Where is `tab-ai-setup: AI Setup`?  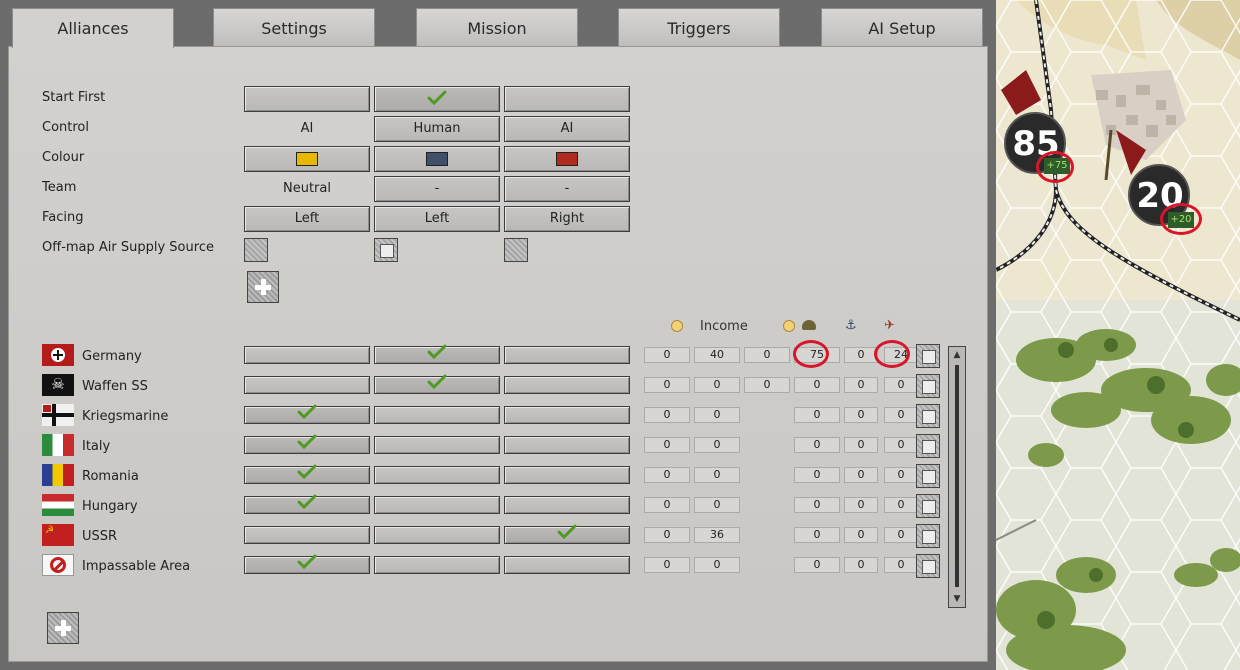
tab-ai-setup: AI Setup is located at coordinates (902, 28).